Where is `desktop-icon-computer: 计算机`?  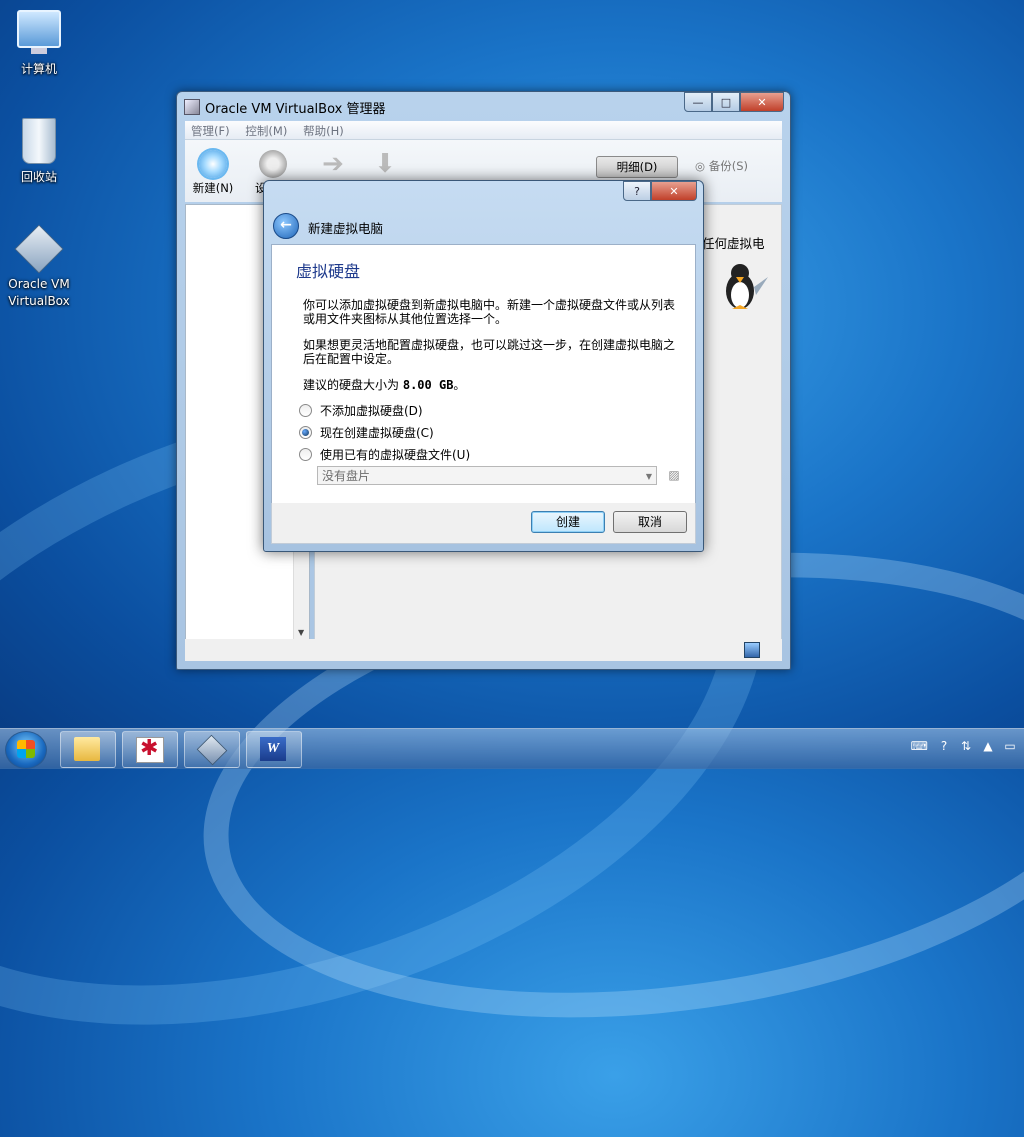
desktop-icon-computer: 计算机 is located at coordinates (39, 43).